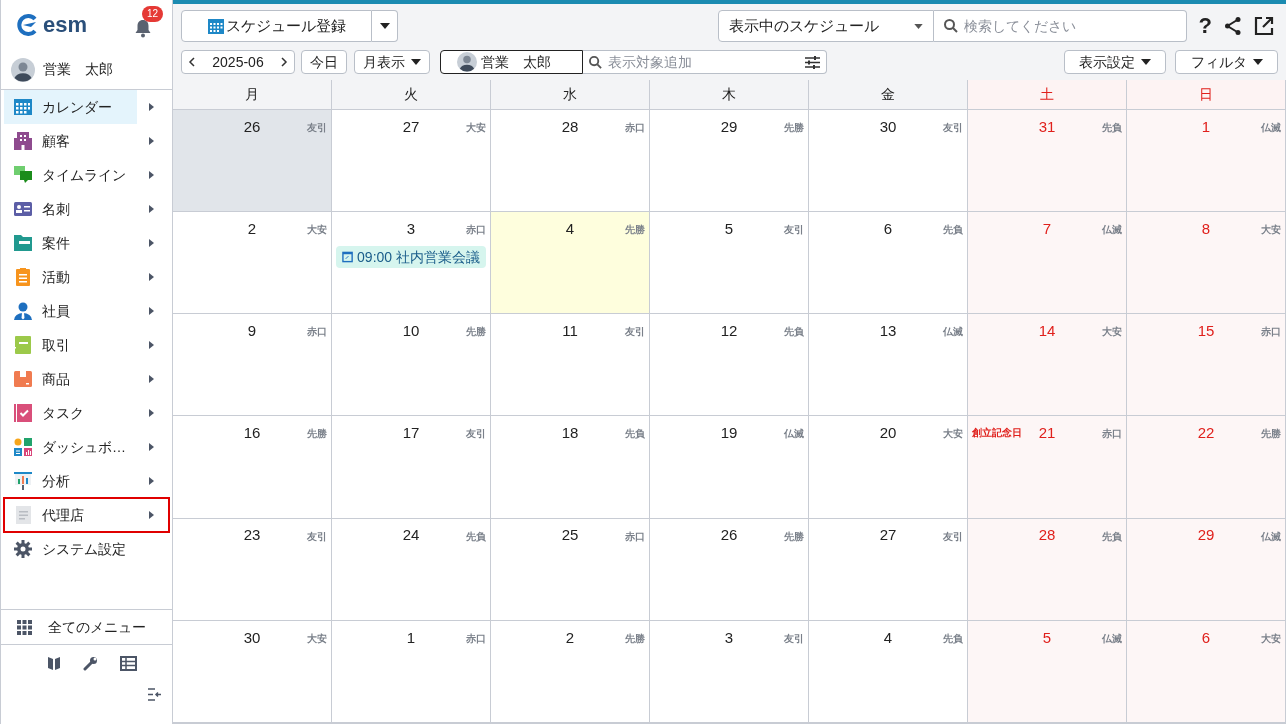  What do you see at coordinates (635, 128) in the screenshot?
I see `rokuyo-label: 赤口` at bounding box center [635, 128].